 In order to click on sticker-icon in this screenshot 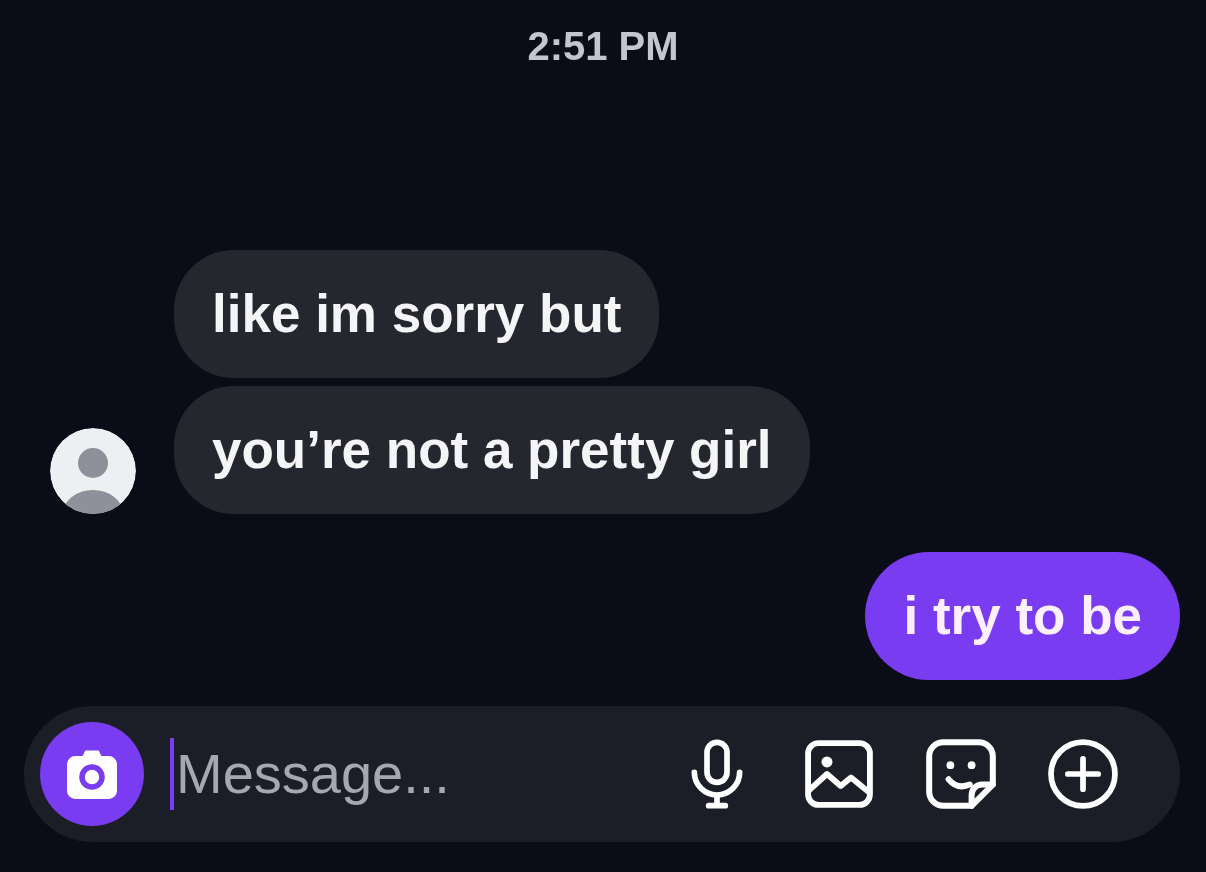, I will do `click(961, 774)`.